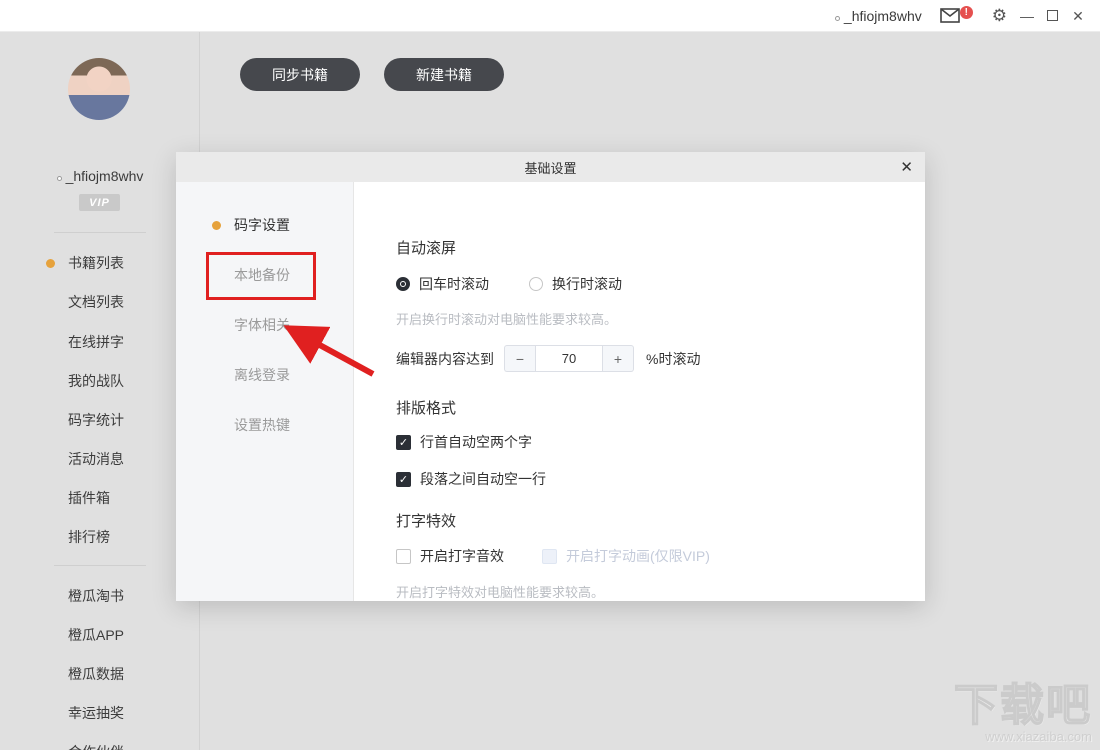 The width and height of the screenshot is (1100, 750). Describe the element at coordinates (509, 284) in the screenshot. I see `autoscroll-radio-row: 回车时滚动 换行时滚动` at that location.